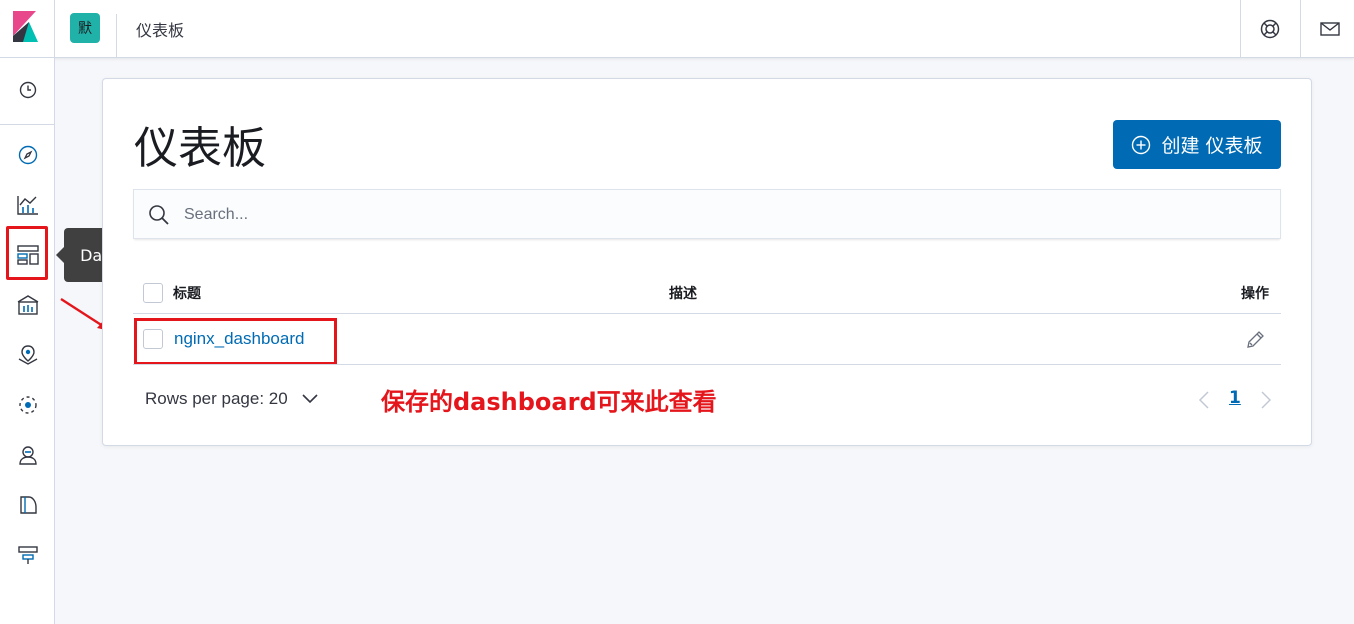 The image size is (1354, 624). Describe the element at coordinates (216, 398) in the screenshot. I see `rows-per-page-label: Rows per page: 20` at that location.